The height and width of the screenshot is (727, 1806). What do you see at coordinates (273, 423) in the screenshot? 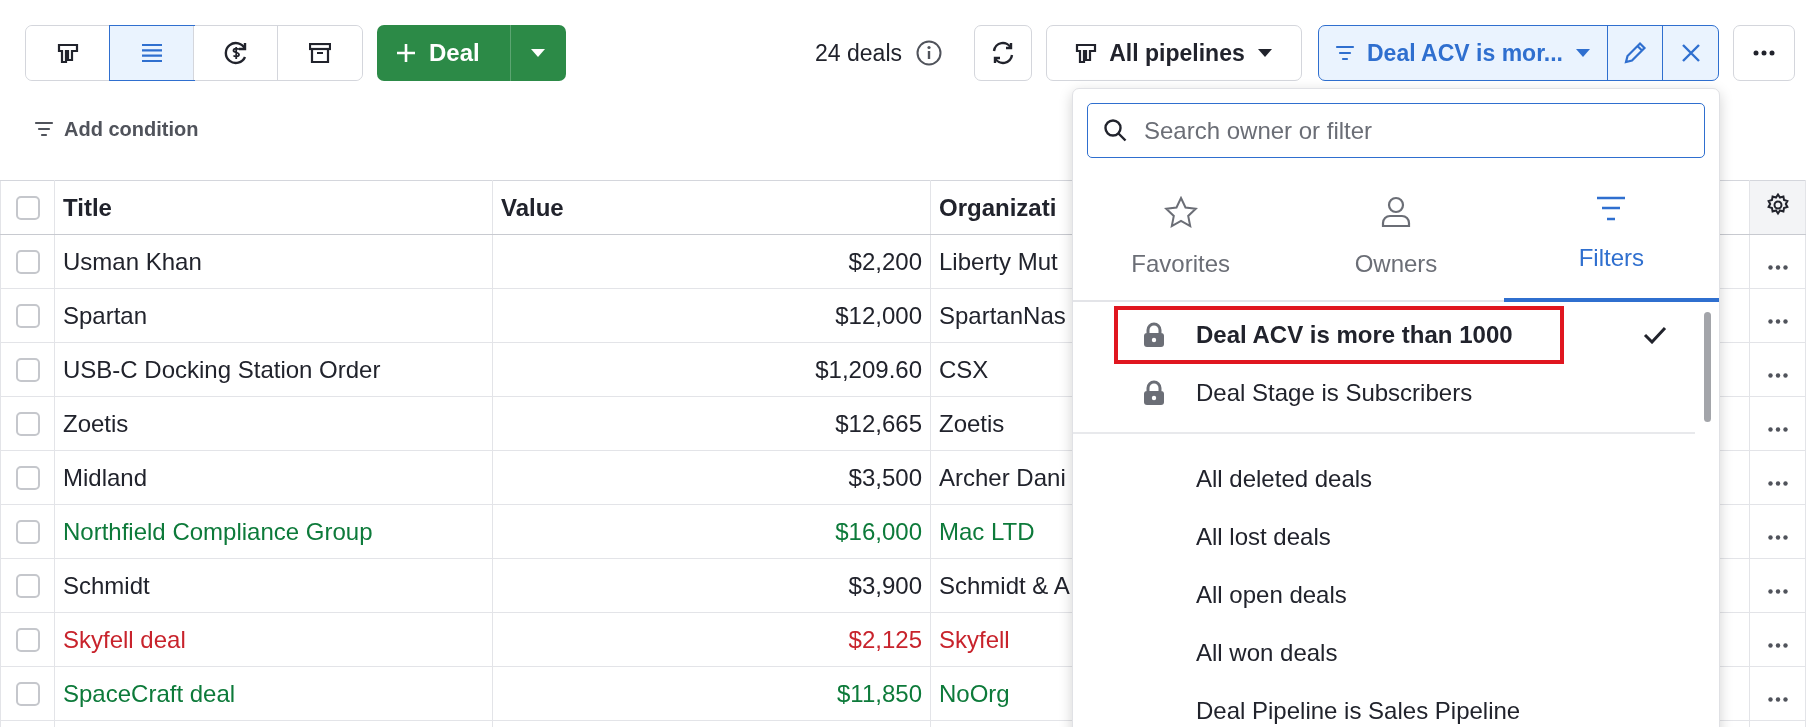
I see `title-cell: Zoetis` at bounding box center [273, 423].